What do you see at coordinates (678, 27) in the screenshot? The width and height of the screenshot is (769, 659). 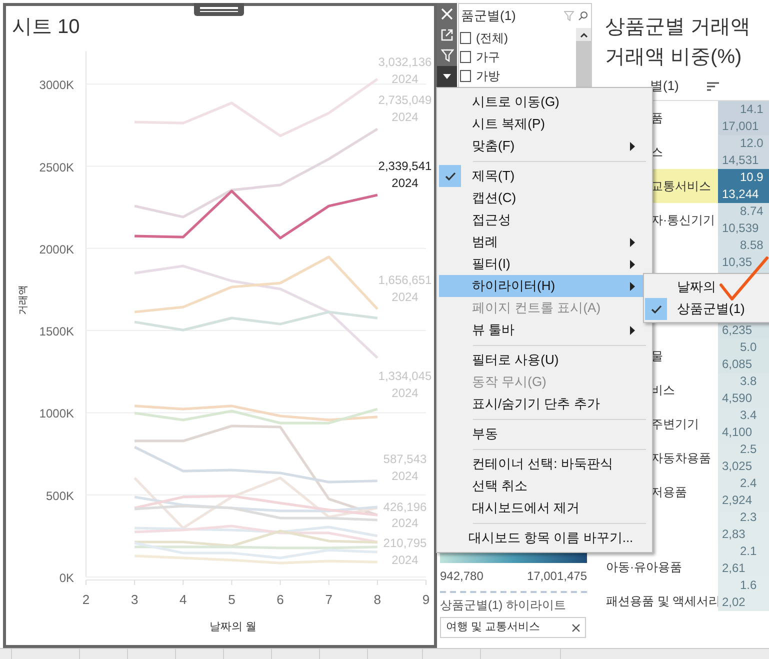 I see `panel-title: 상품군별 거래액` at bounding box center [678, 27].